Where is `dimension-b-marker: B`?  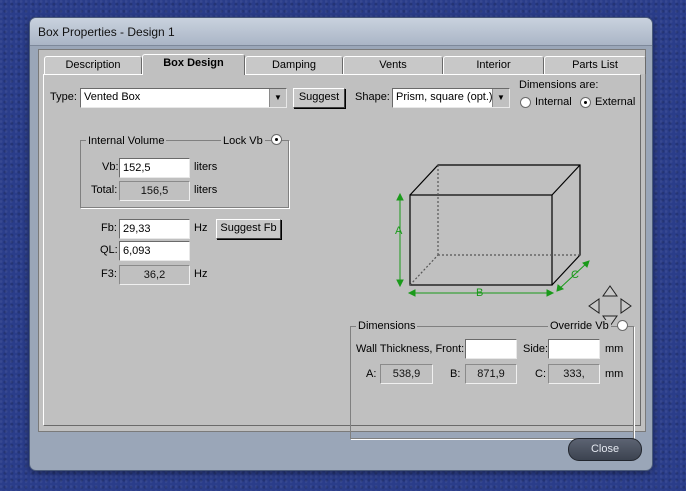 dimension-b-marker: B is located at coordinates (480, 293).